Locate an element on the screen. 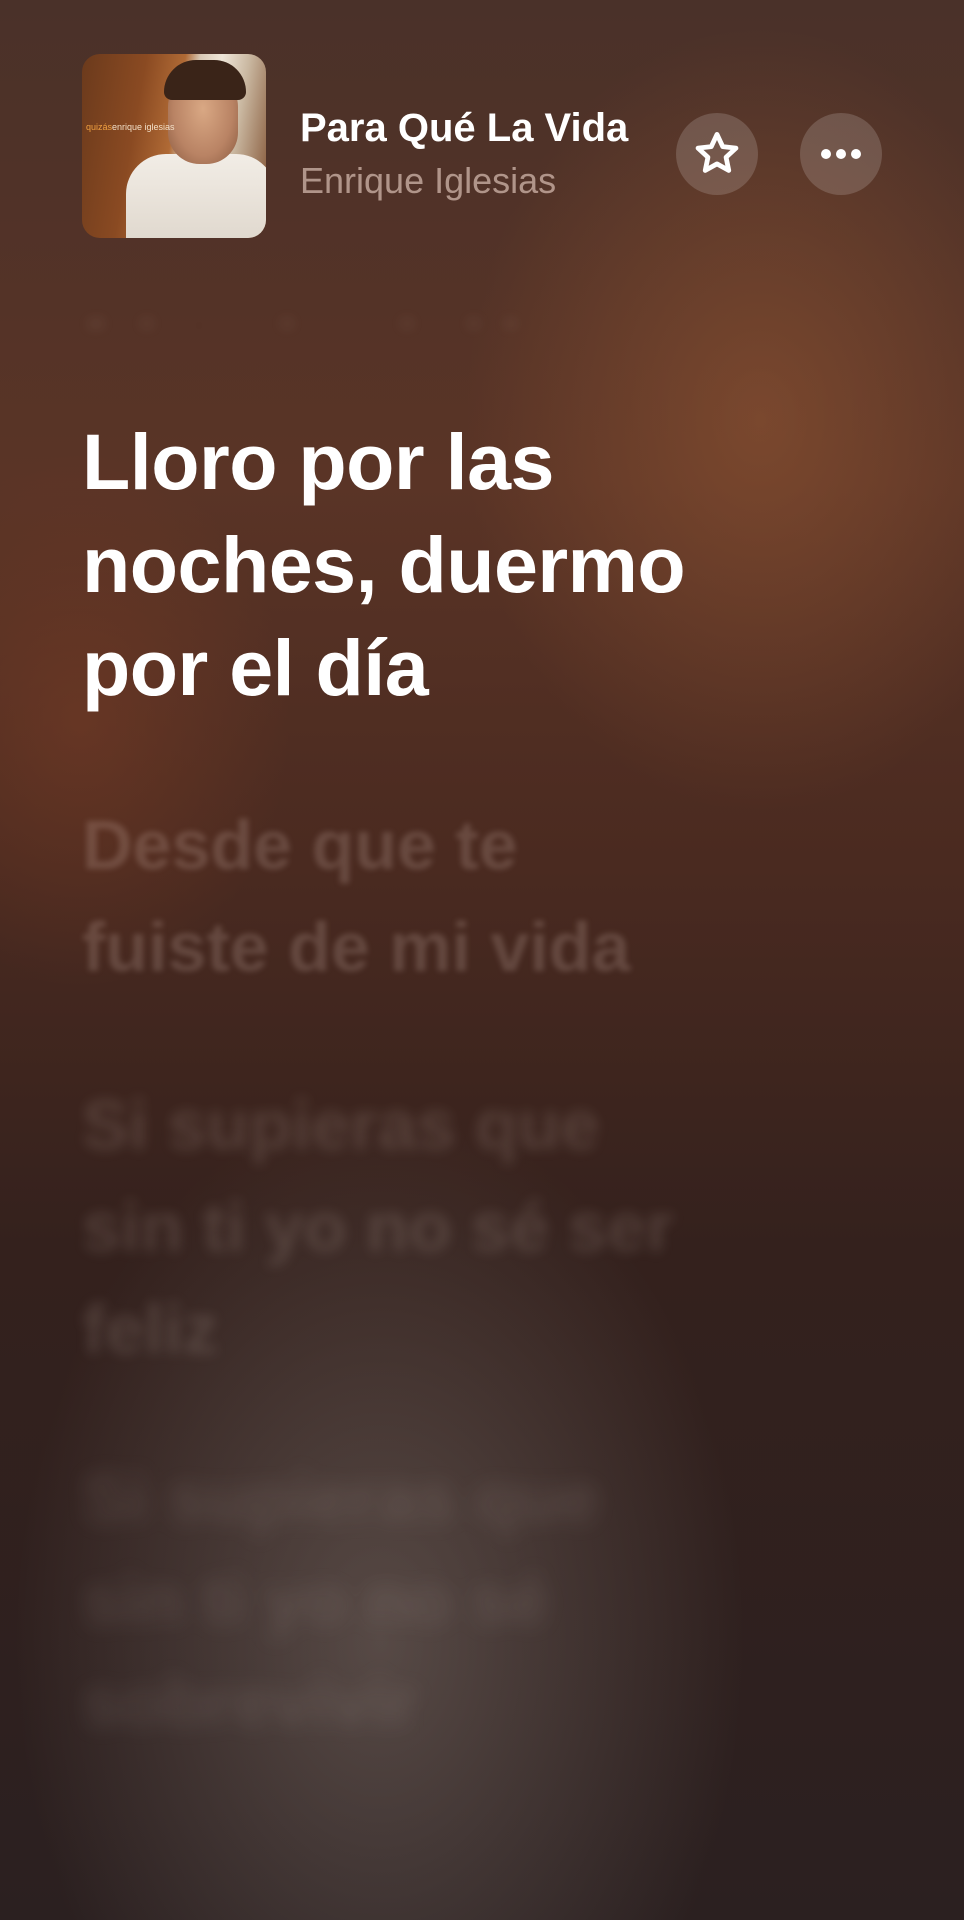 This screenshot has height=1920, width=964. more-options-button is located at coordinates (841, 154).